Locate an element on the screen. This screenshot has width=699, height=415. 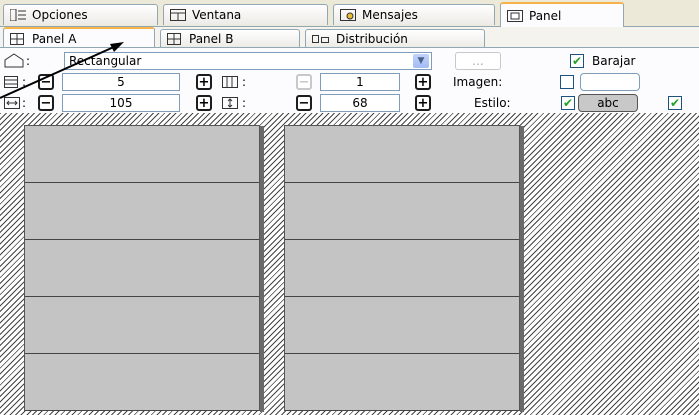
list-icon is located at coordinates (17, 15).